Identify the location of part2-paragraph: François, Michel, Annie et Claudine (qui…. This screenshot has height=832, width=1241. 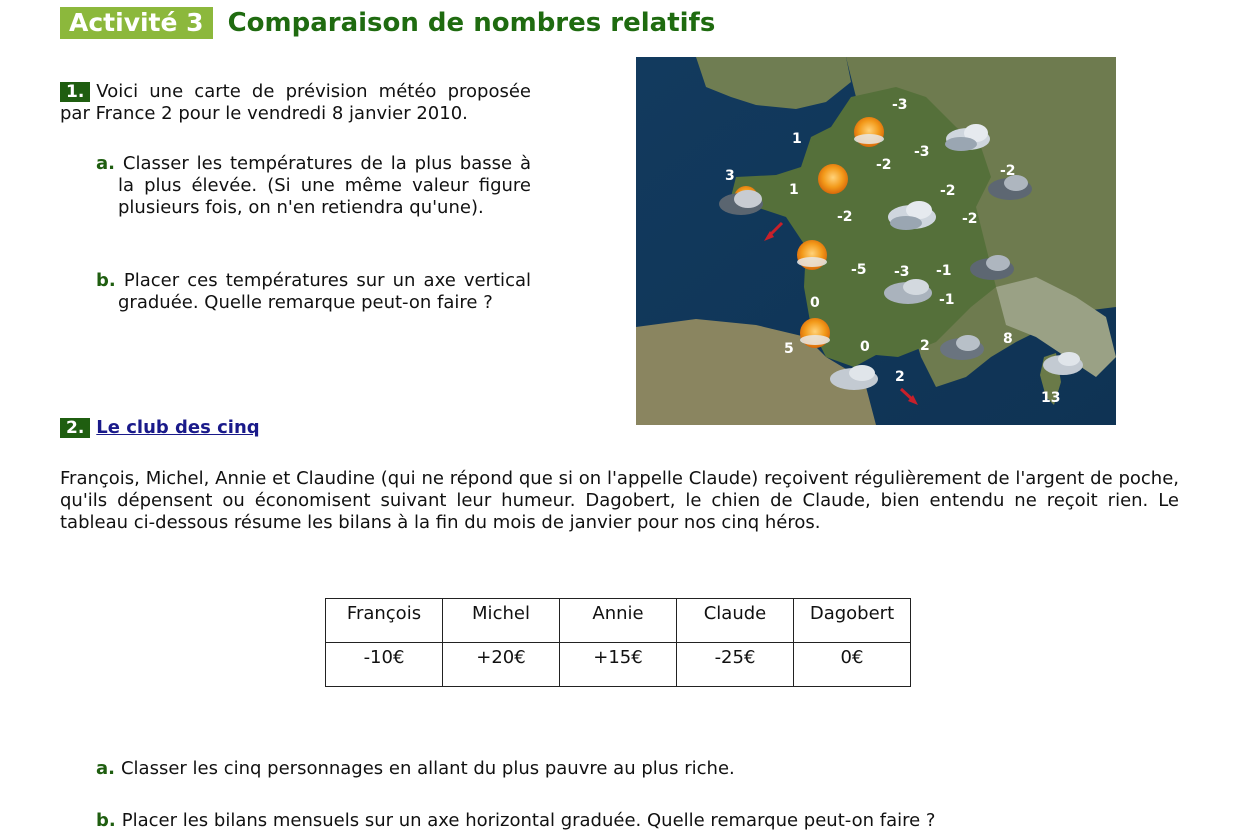
(619, 500).